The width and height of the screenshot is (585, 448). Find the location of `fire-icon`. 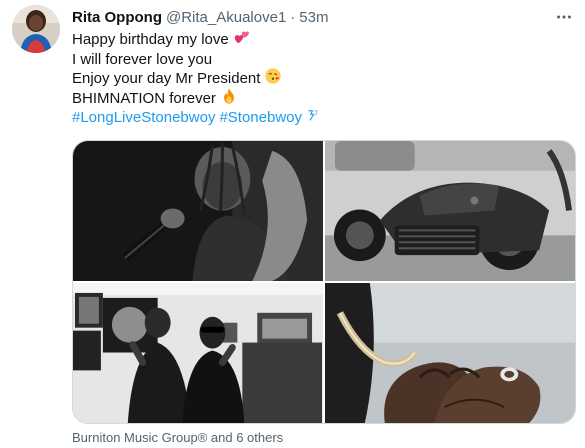

fire-icon is located at coordinates (229, 99).